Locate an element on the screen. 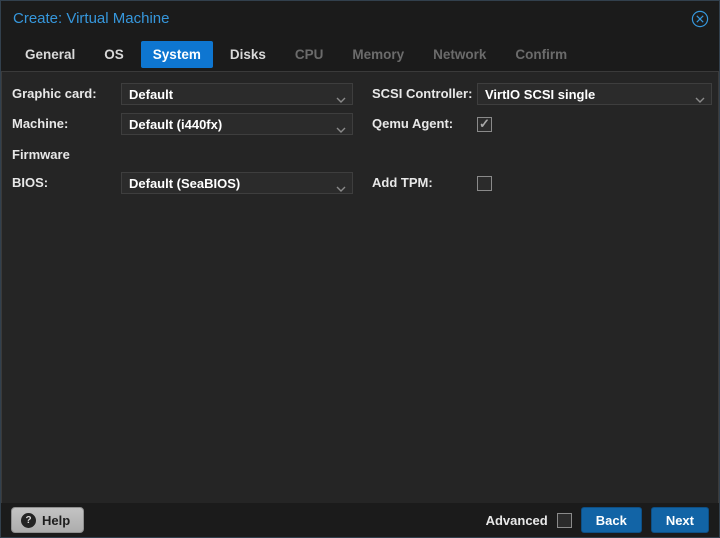 This screenshot has height=538, width=720. dialog-title: Create: Virtual Machine is located at coordinates (91, 18).